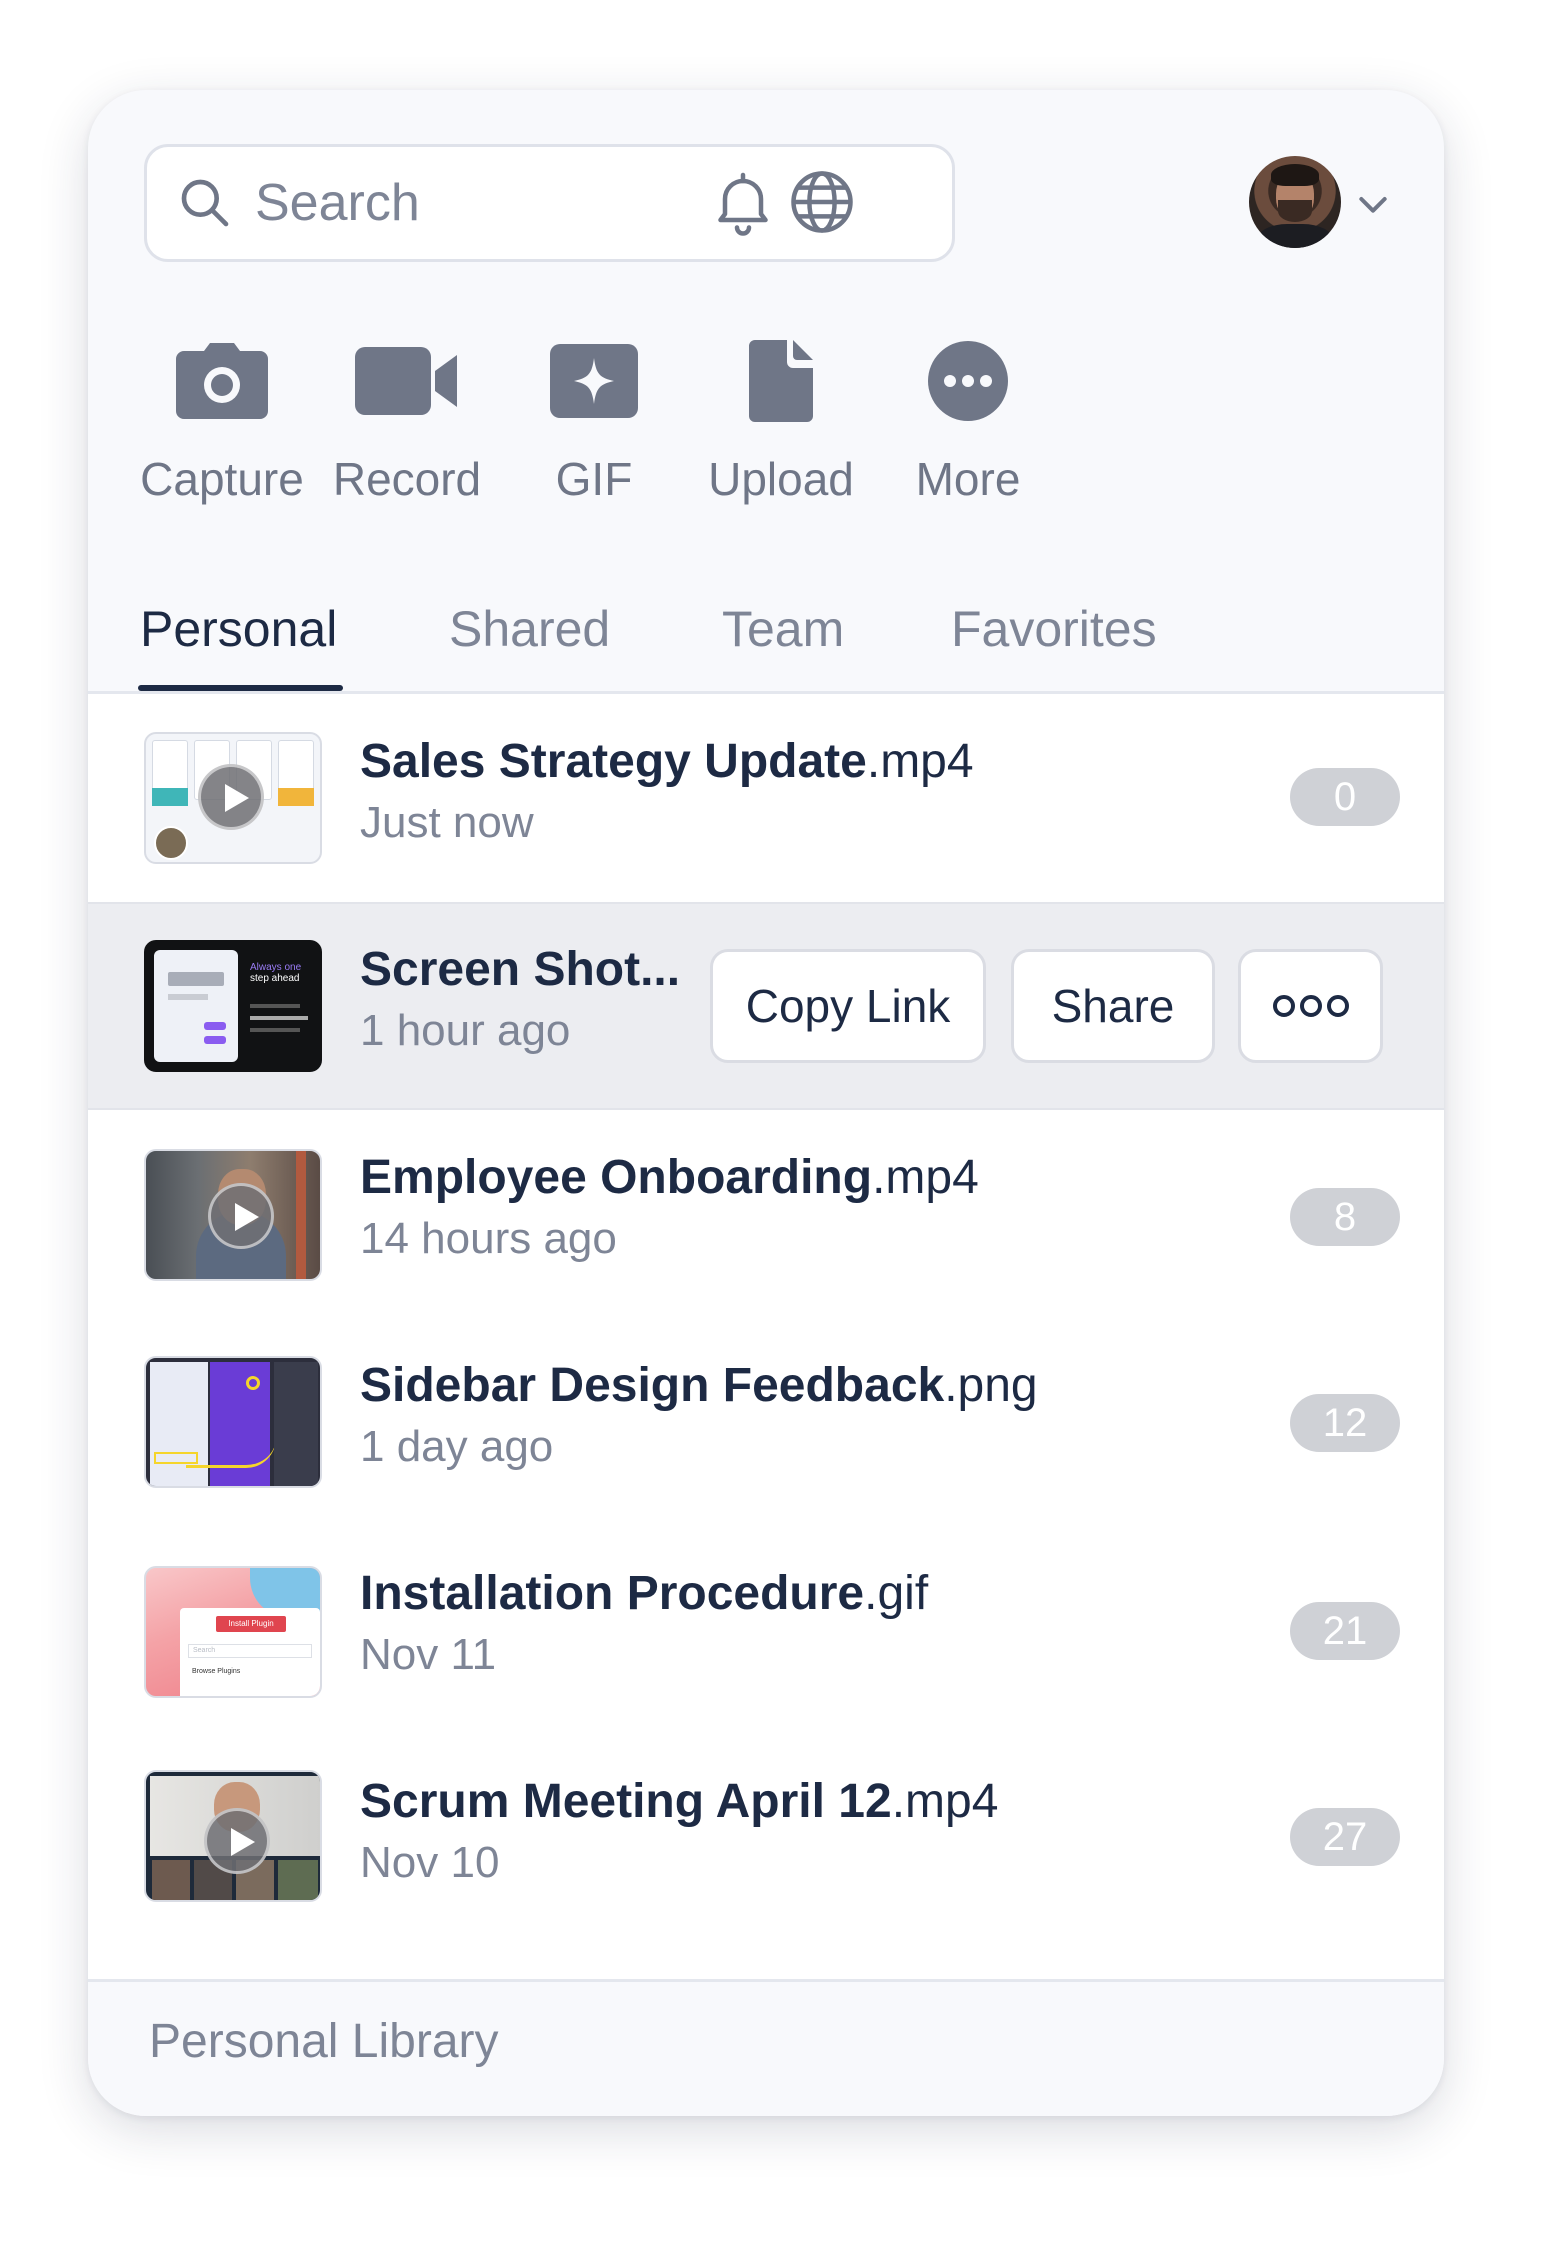 Image resolution: width=1541 pixels, height=2260 pixels. What do you see at coordinates (1054, 645) in the screenshot?
I see `tab-favorites: Favorites` at bounding box center [1054, 645].